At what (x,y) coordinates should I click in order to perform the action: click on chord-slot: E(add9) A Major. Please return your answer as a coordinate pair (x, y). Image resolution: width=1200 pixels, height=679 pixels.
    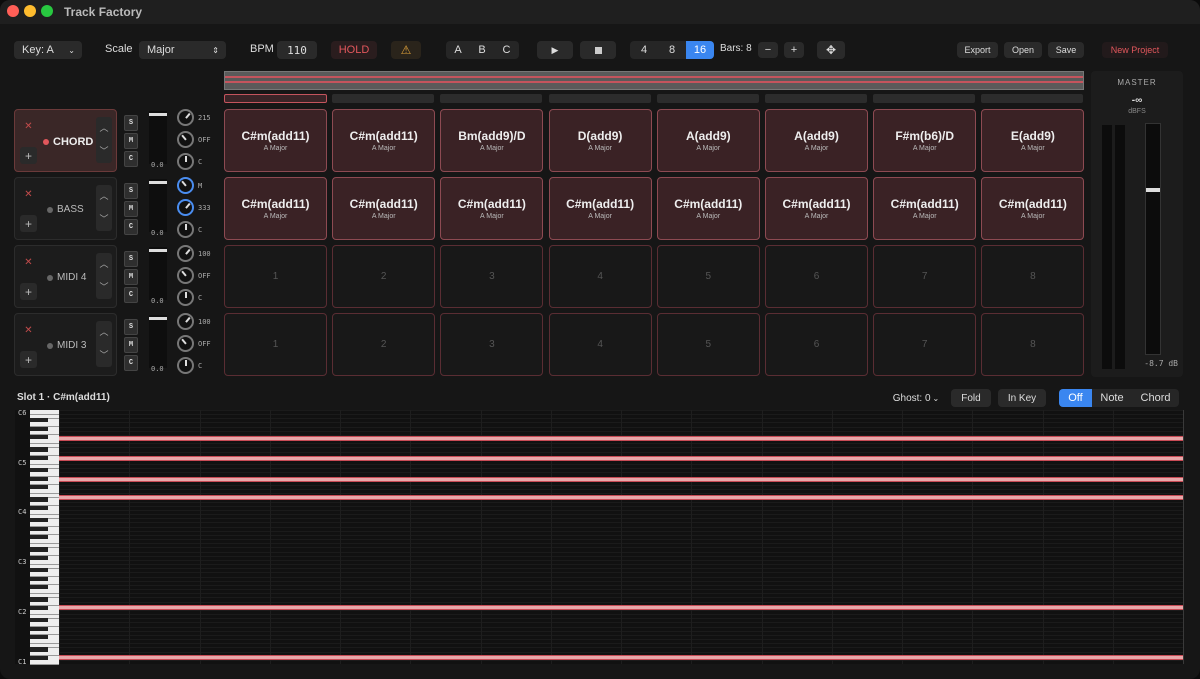
    Looking at the image, I should click on (1033, 140).